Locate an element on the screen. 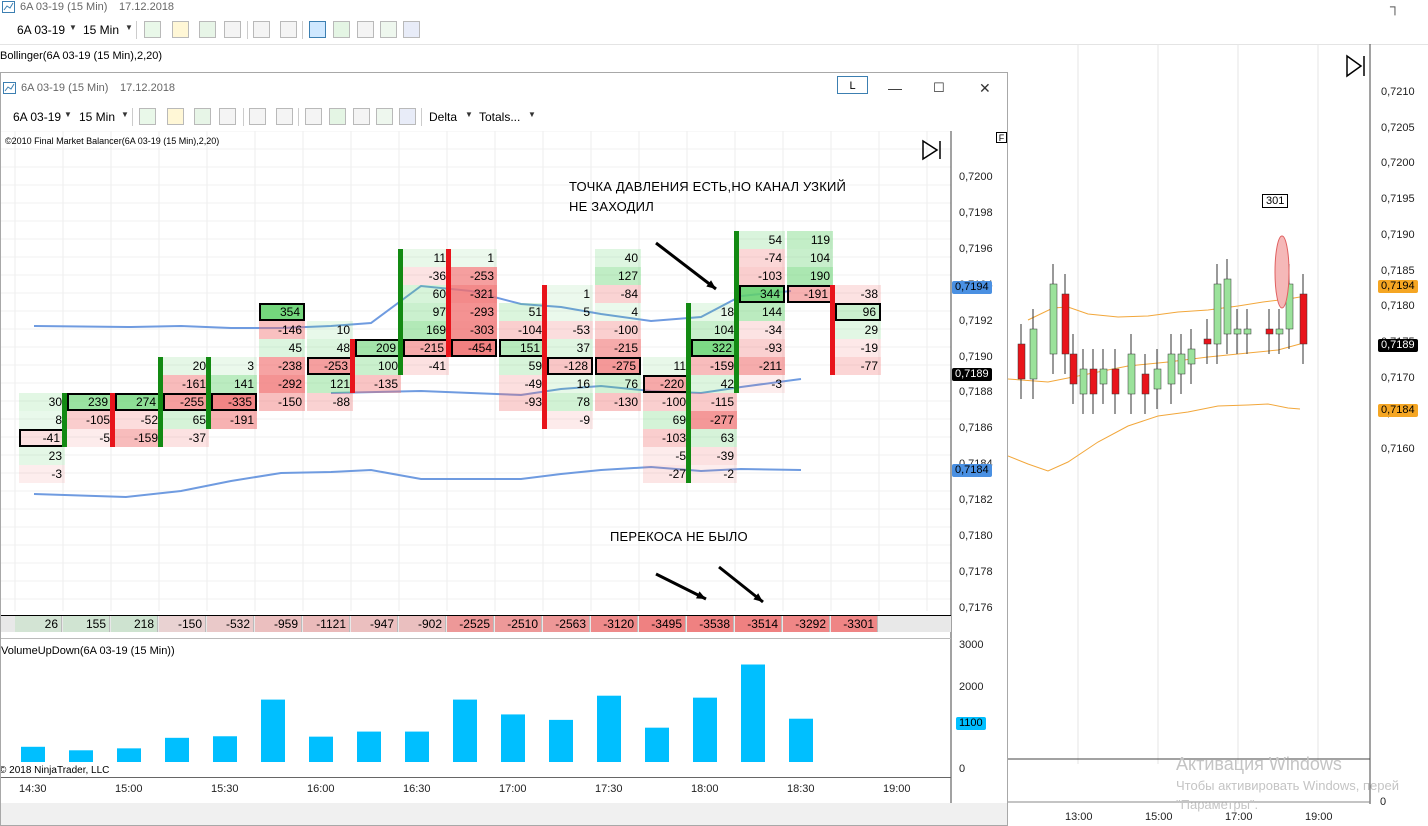 The height and width of the screenshot is (826, 1428). delta-cell: -3 is located at coordinates (42, 474).